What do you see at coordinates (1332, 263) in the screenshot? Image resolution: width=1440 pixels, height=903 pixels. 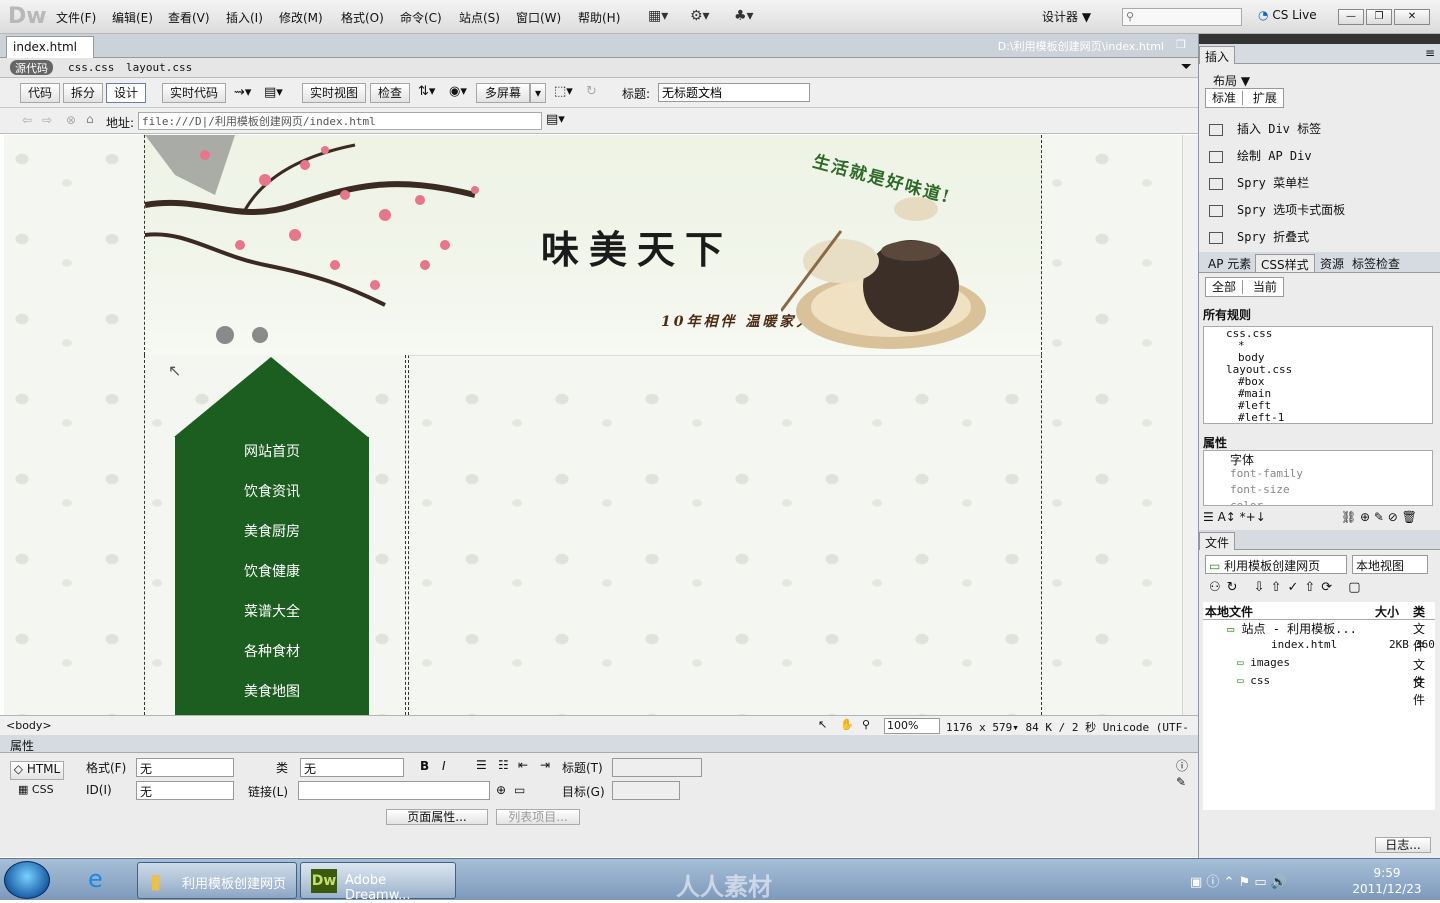 I see `tab-assets: 资源` at bounding box center [1332, 263].